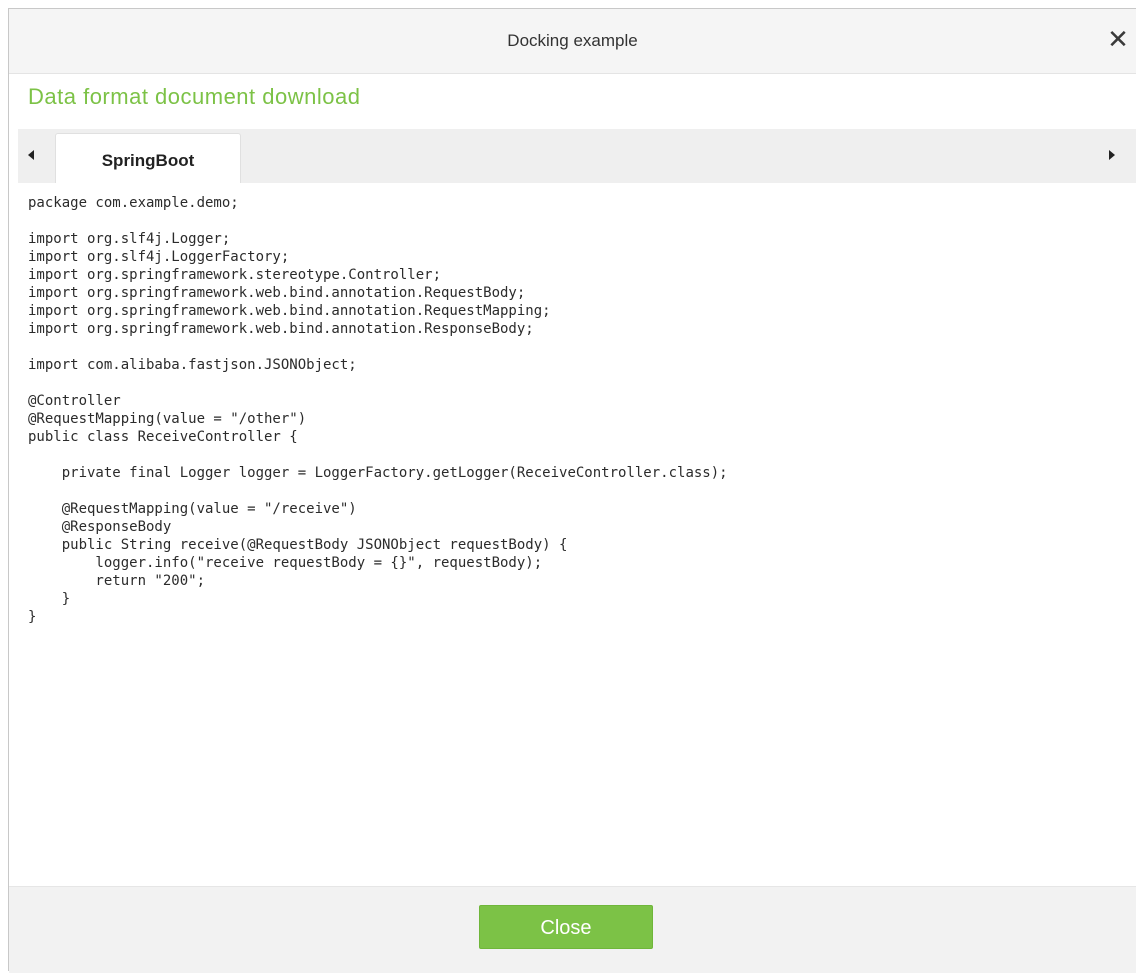  I want to click on close-button: Close, so click(566, 927).